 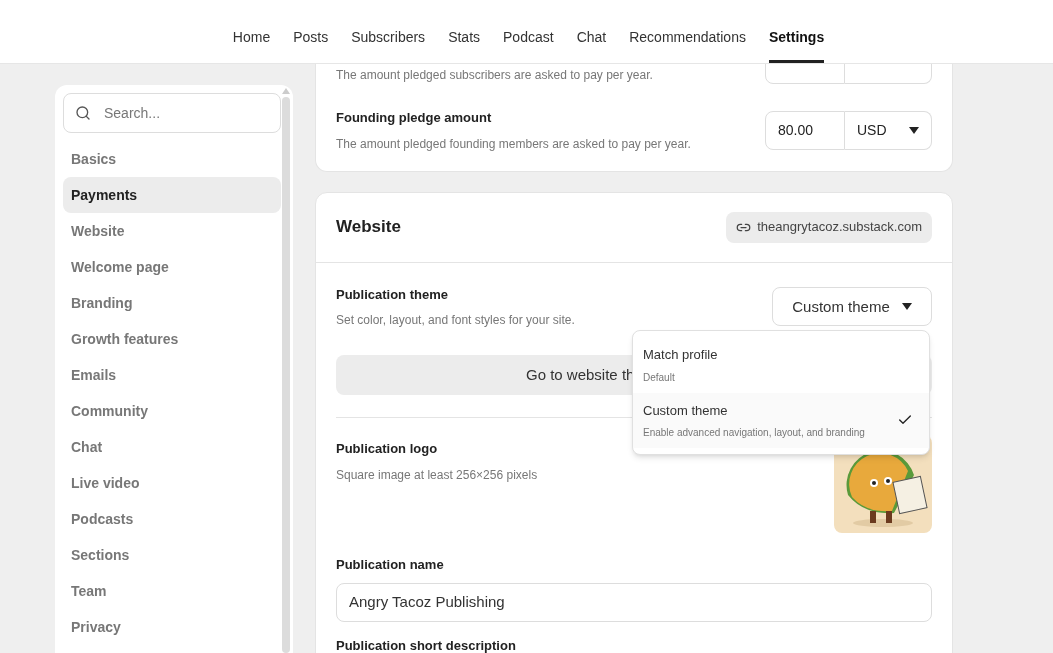 What do you see at coordinates (392, 294) in the screenshot?
I see `setting-title: Publication theme` at bounding box center [392, 294].